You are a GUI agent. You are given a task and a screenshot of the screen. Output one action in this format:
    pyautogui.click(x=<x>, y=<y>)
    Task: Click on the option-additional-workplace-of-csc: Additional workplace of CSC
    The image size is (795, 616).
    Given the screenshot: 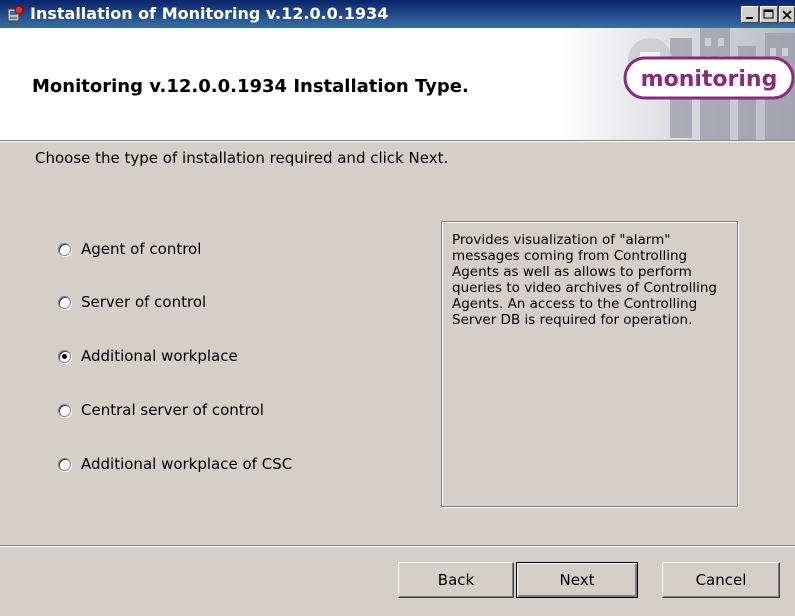 What is the action you would take?
    pyautogui.click(x=175, y=464)
    